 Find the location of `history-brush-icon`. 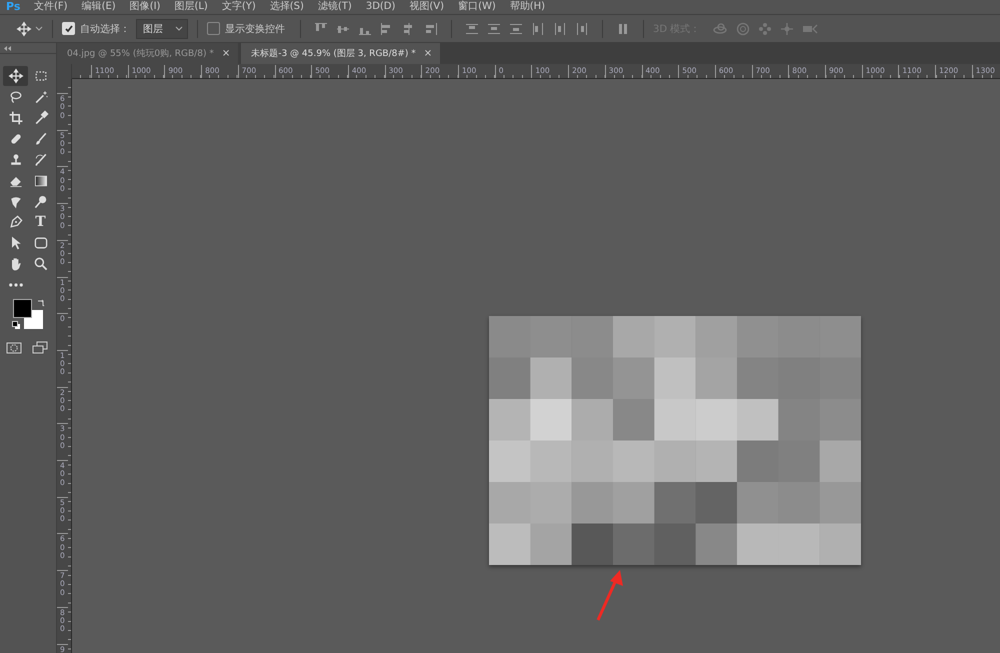

history-brush-icon is located at coordinates (40, 160).